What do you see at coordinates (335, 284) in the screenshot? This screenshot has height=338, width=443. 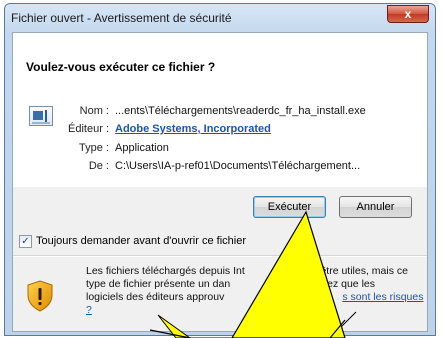 I see `warning-line2-b: exécutez que les` at bounding box center [335, 284].